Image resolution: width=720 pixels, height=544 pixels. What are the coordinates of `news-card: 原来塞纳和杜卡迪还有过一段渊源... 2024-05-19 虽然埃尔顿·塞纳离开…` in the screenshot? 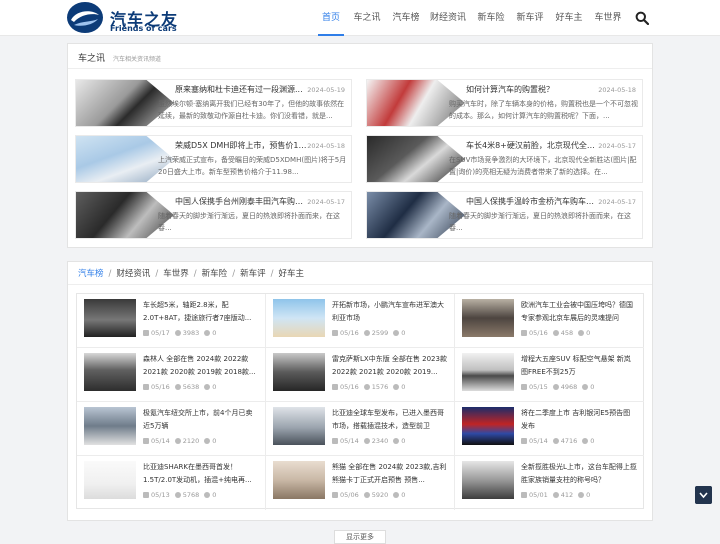 It's located at (213, 103).